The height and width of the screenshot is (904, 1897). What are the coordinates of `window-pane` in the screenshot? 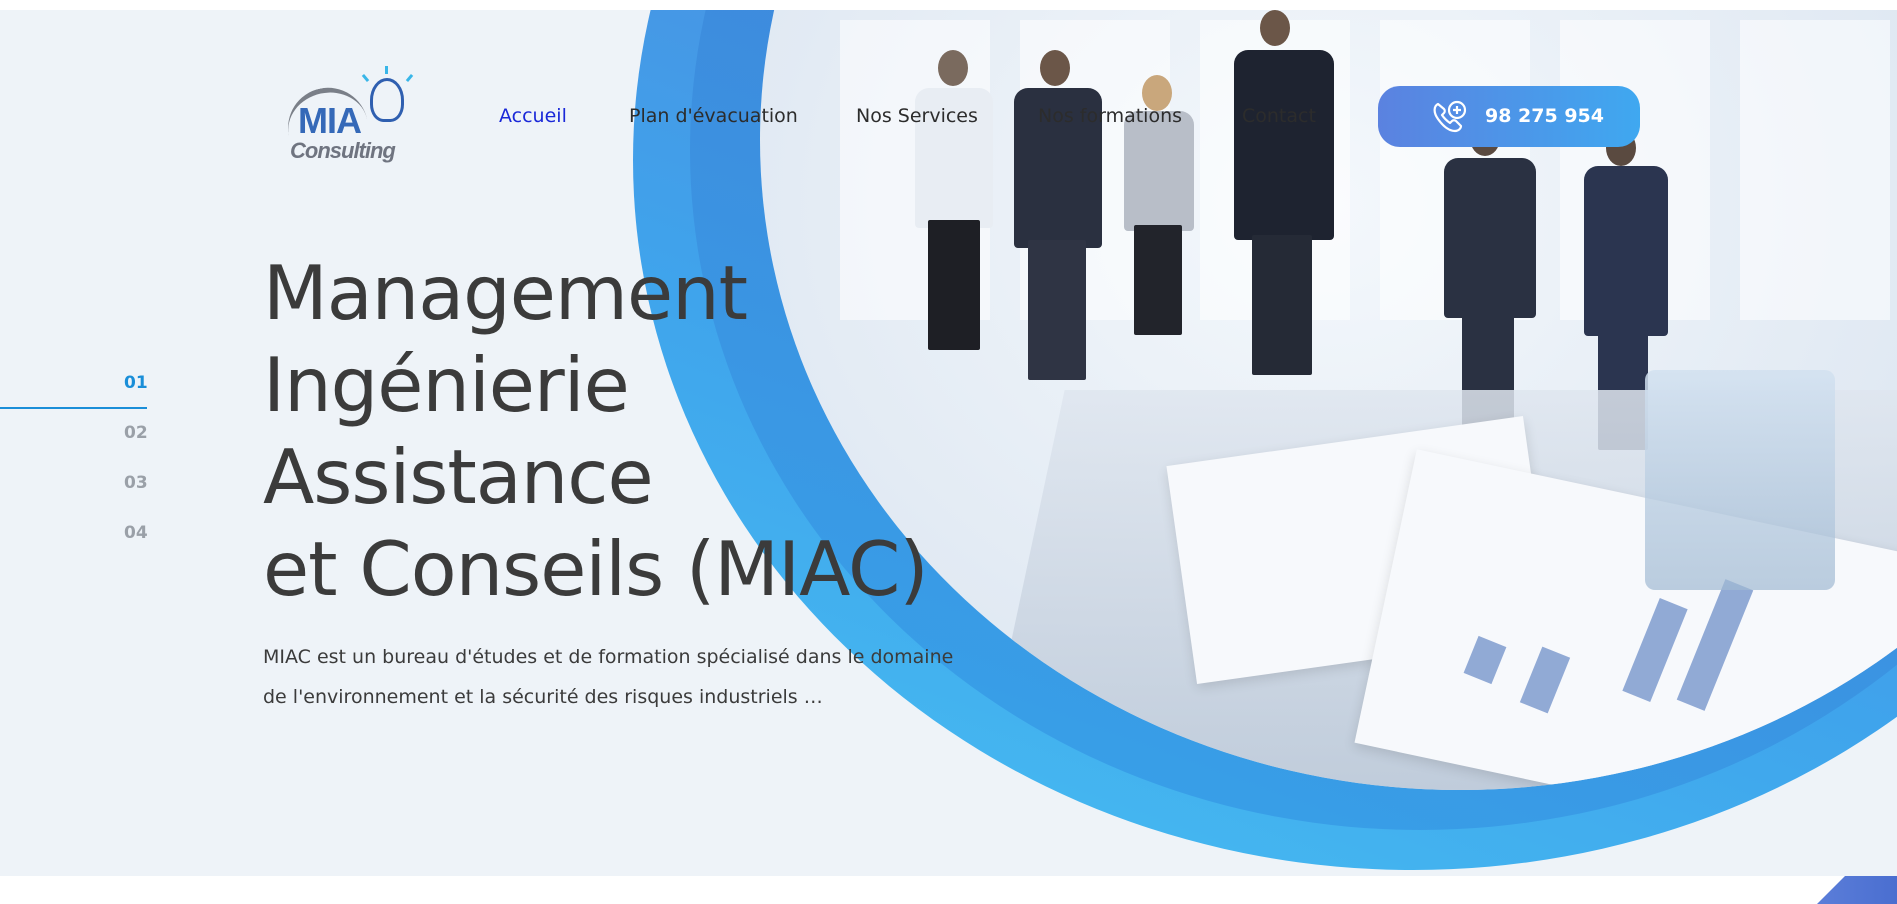 It's located at (1815, 170).